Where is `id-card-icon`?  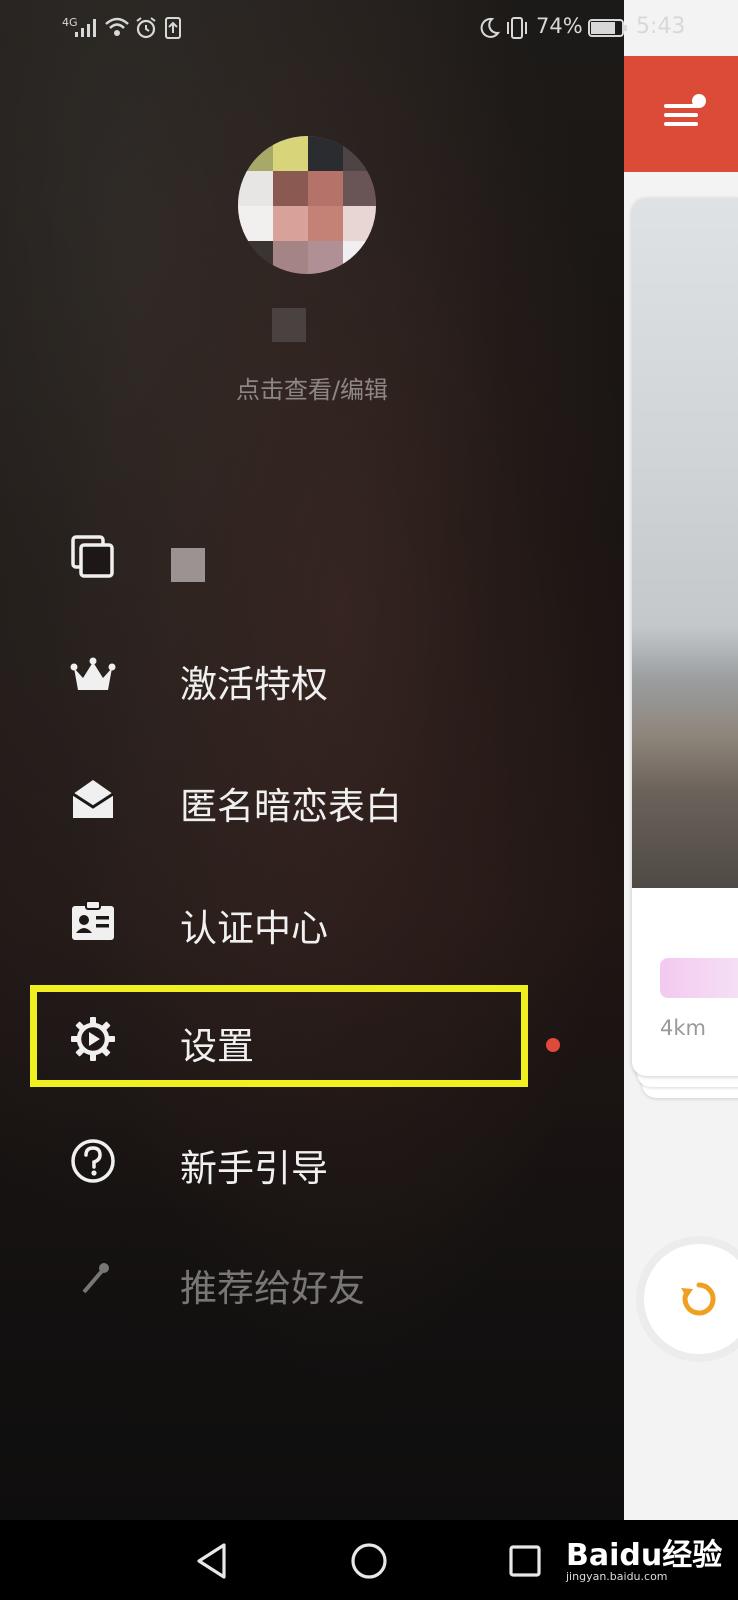
id-card-icon is located at coordinates (93, 920).